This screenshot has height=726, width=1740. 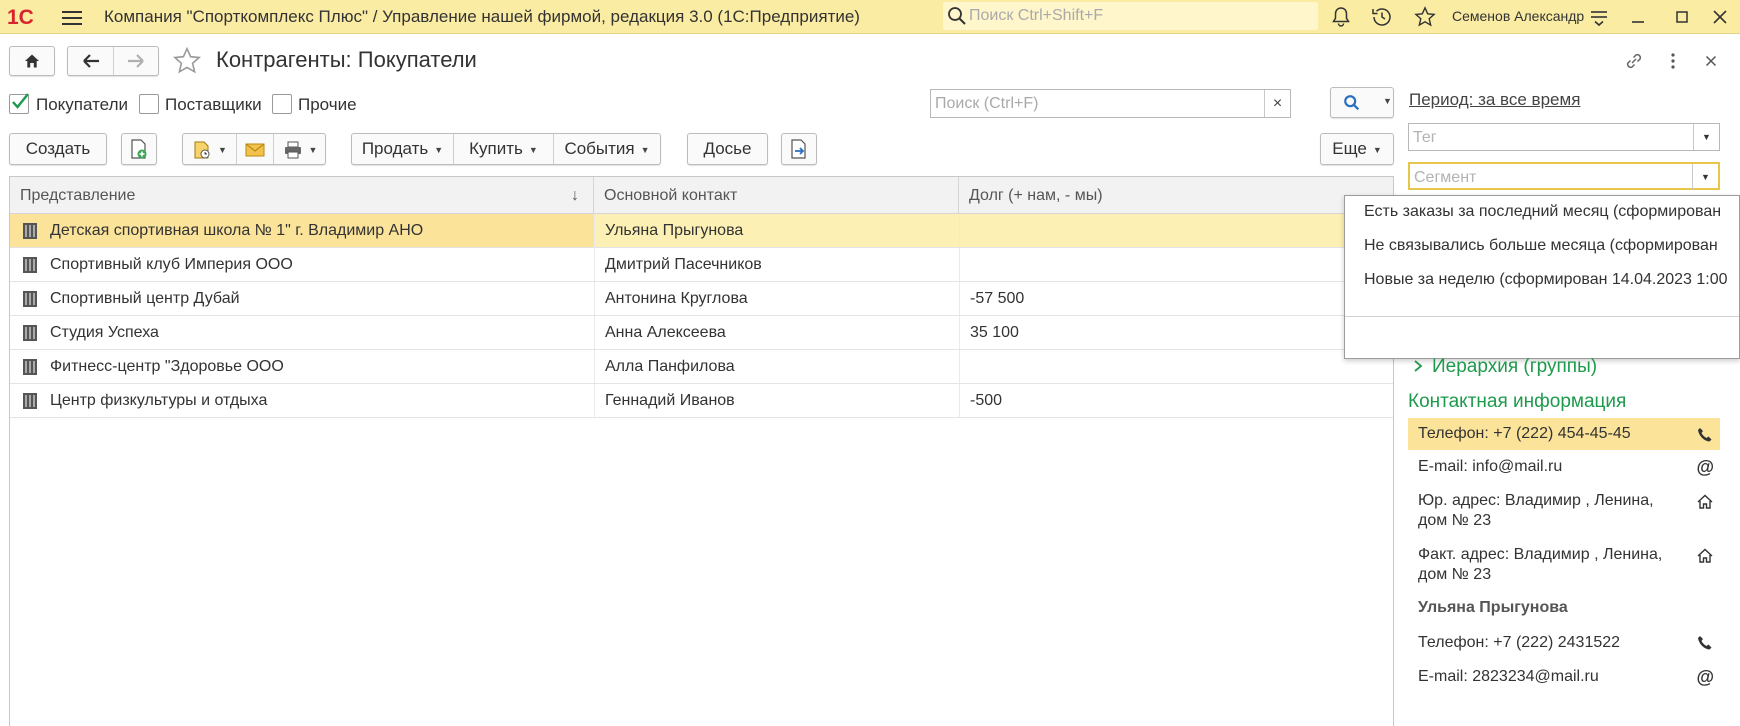 What do you see at coordinates (213, 105) in the screenshot?
I see `checkbox-suppliers-label: Поставщики` at bounding box center [213, 105].